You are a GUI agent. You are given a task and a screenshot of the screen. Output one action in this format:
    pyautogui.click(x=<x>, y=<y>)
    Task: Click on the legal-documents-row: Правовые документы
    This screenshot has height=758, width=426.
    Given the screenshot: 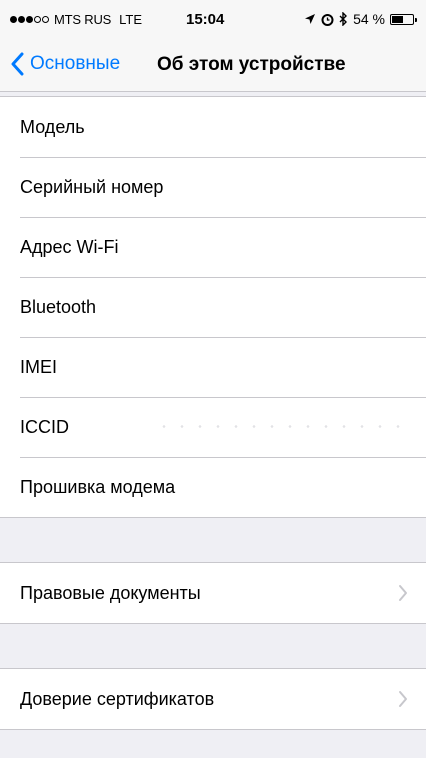 What is the action you would take?
    pyautogui.click(x=213, y=593)
    